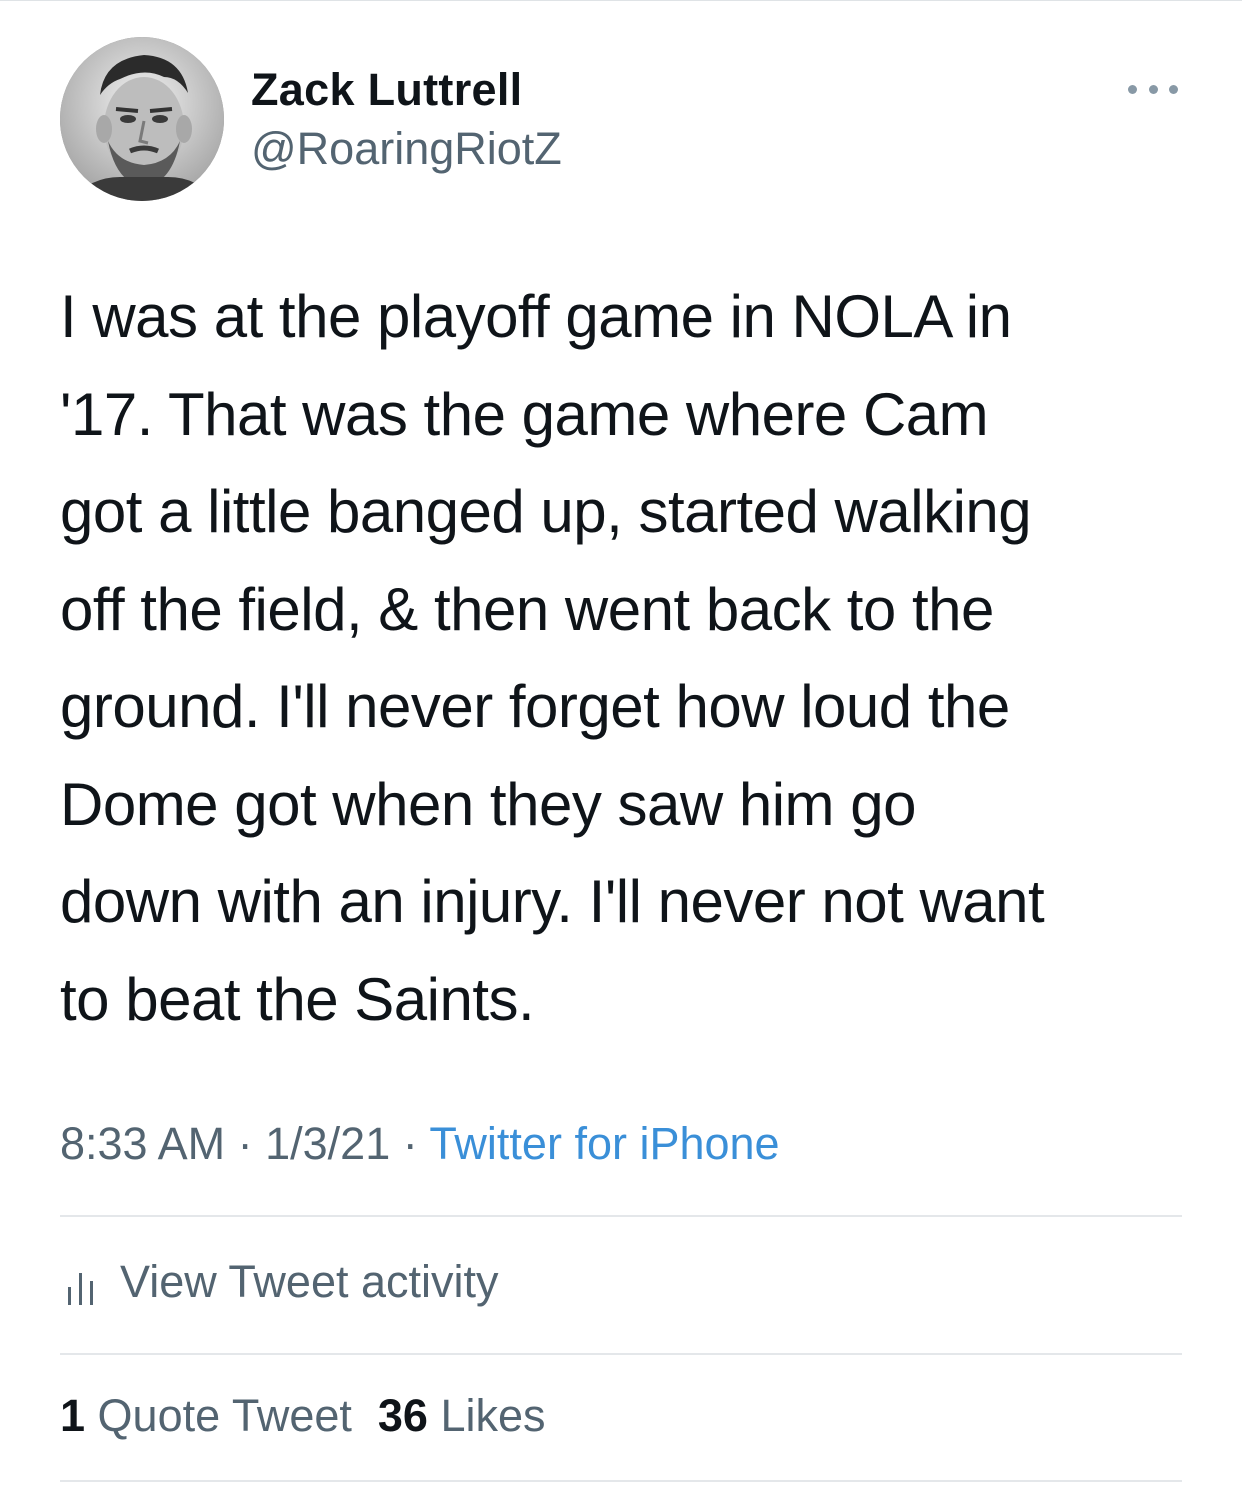 The image size is (1242, 1492). What do you see at coordinates (142, 1143) in the screenshot?
I see `tweet-time: 8:33 AM` at bounding box center [142, 1143].